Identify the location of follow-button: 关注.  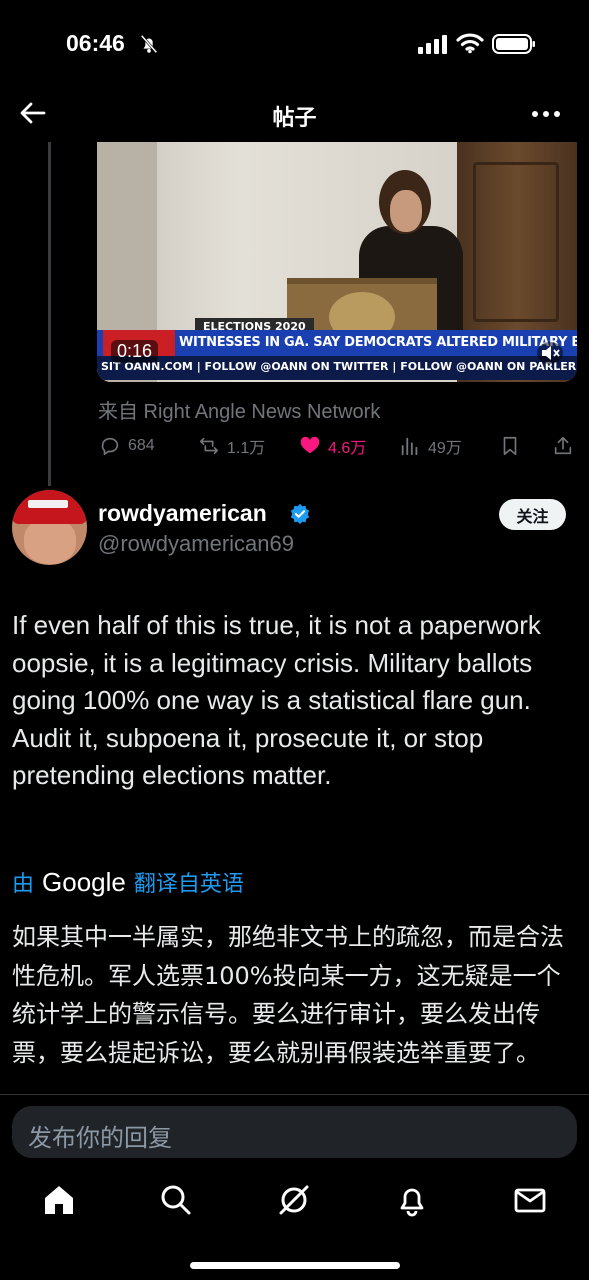
(532, 514).